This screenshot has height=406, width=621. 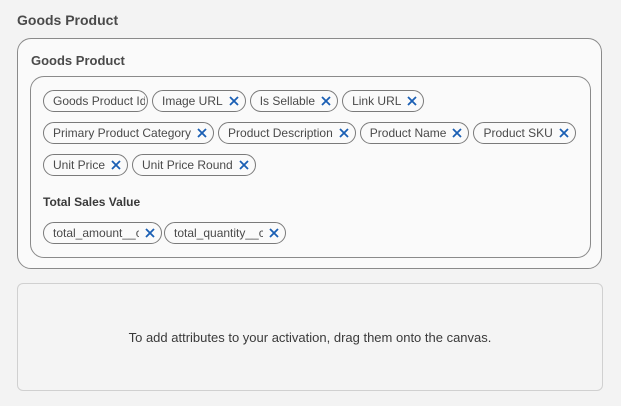 I want to click on group-title: Goods Product, so click(x=78, y=60).